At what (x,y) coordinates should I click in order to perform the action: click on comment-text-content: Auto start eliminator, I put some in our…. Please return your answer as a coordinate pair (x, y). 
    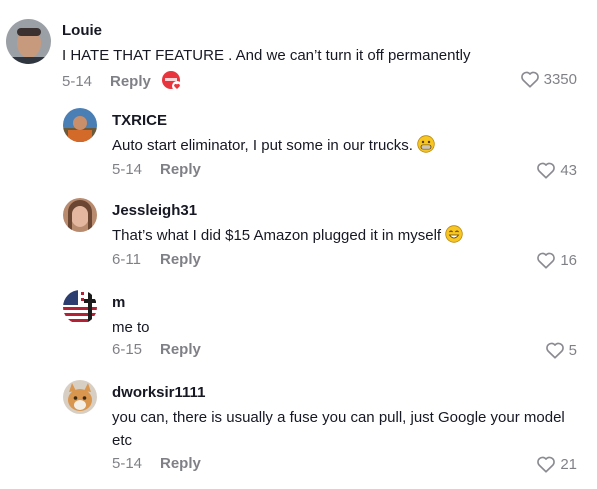
    Looking at the image, I should click on (262, 145).